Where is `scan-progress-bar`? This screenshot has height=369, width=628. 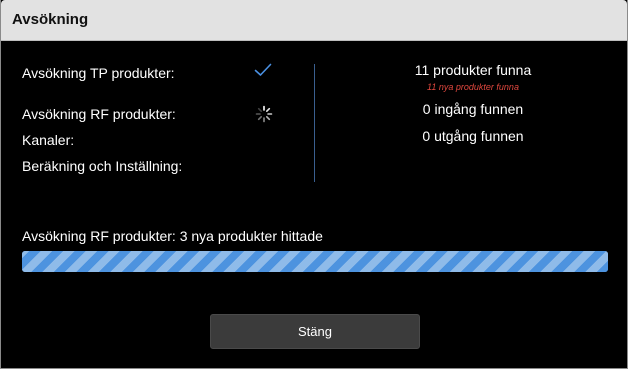
scan-progress-bar is located at coordinates (315, 261).